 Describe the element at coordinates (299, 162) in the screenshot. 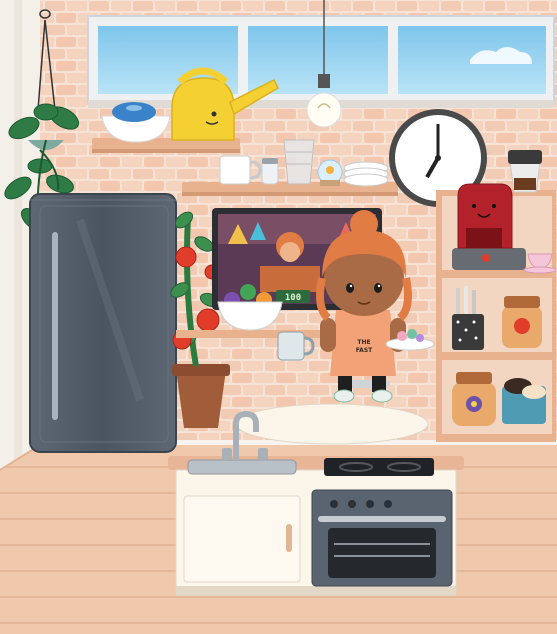

I see `glasses-stack-icon` at that location.